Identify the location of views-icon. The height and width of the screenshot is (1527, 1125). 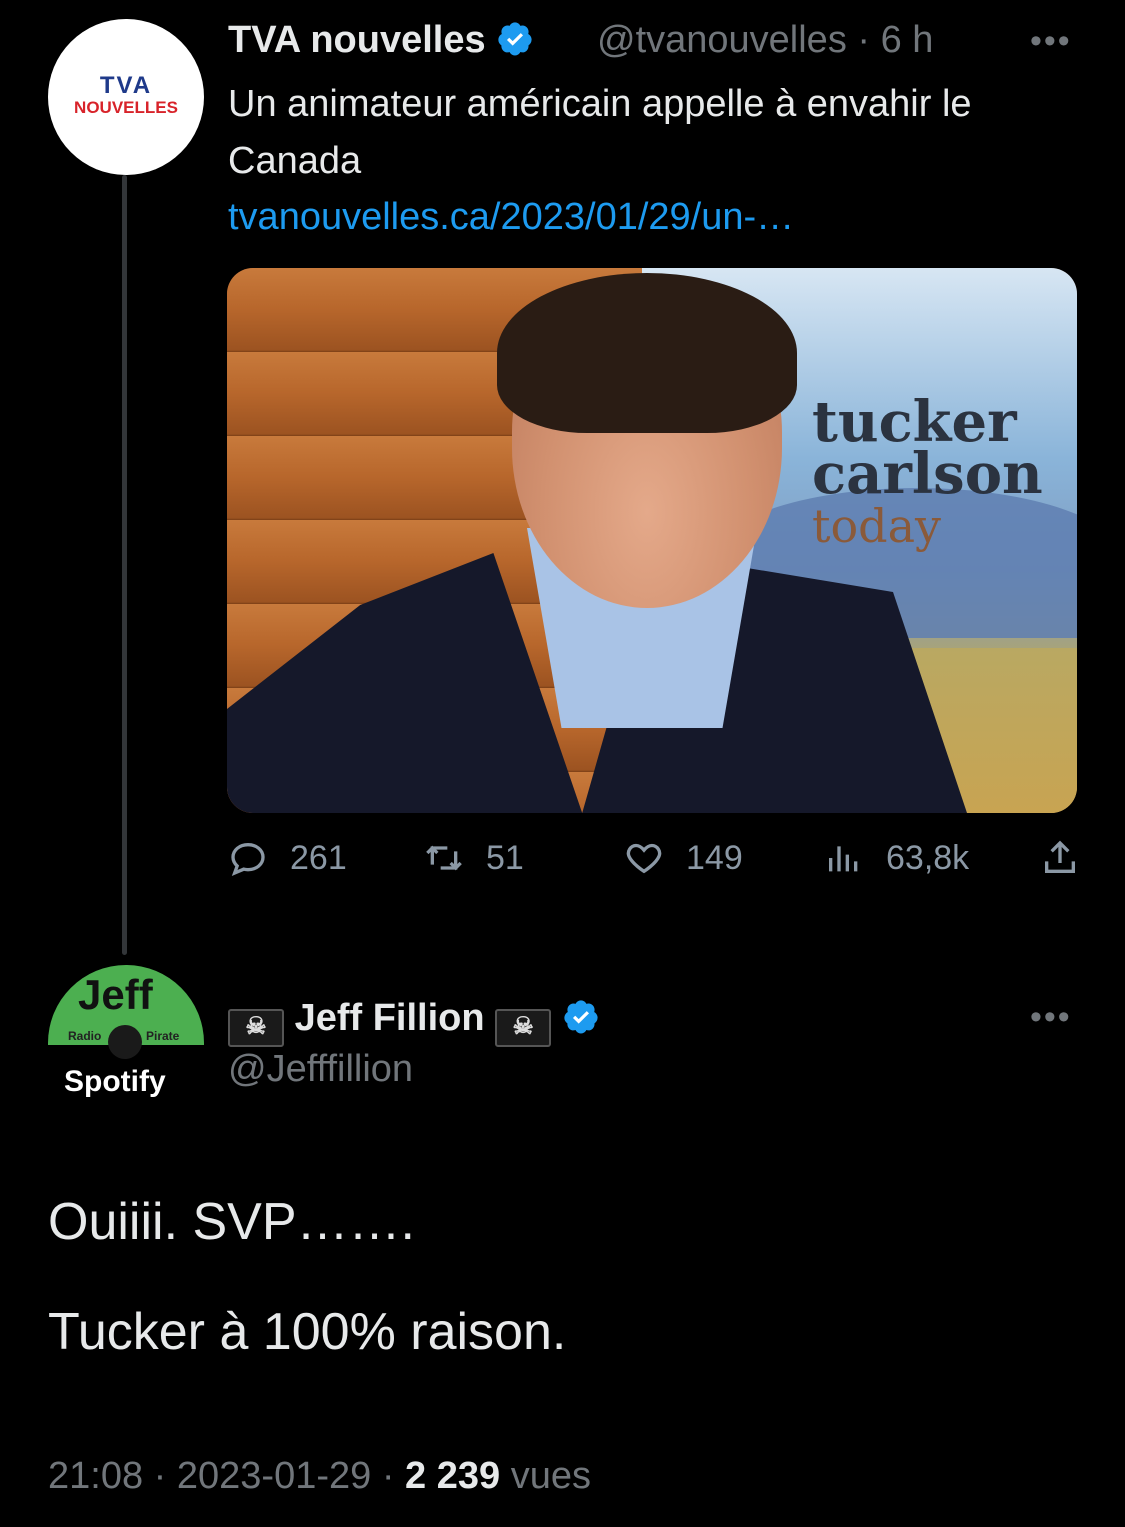
(843, 859).